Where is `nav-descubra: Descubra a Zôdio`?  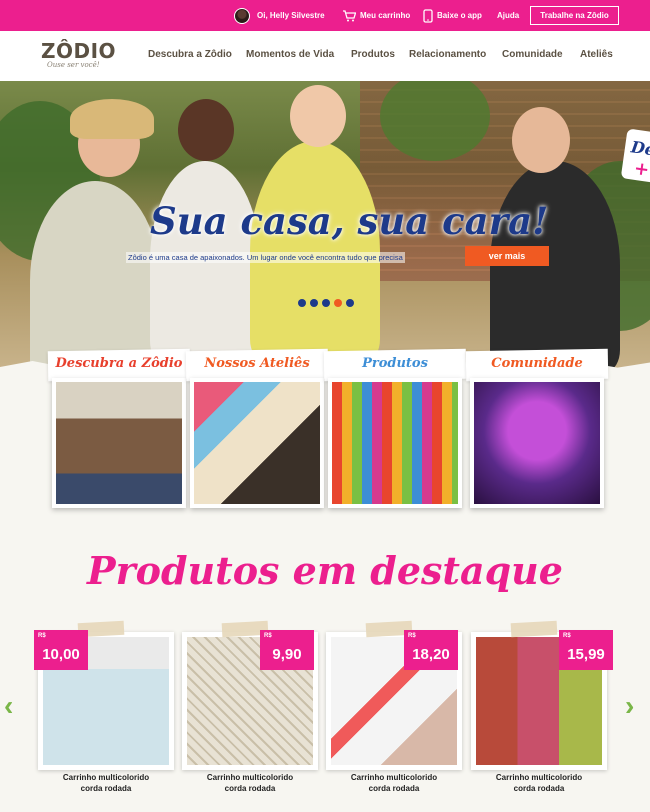 nav-descubra: Descubra a Zôdio is located at coordinates (190, 54).